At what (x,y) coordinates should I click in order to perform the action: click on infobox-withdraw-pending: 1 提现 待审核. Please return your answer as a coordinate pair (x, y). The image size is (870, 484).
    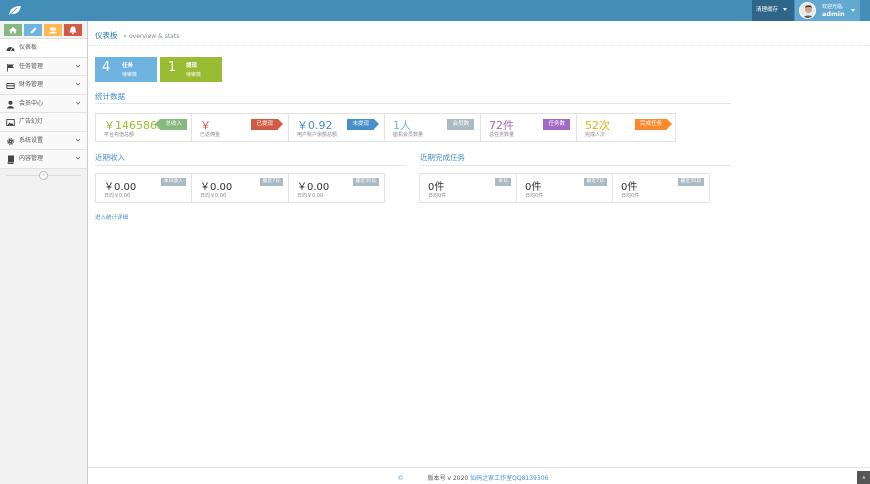
    Looking at the image, I should click on (191, 69).